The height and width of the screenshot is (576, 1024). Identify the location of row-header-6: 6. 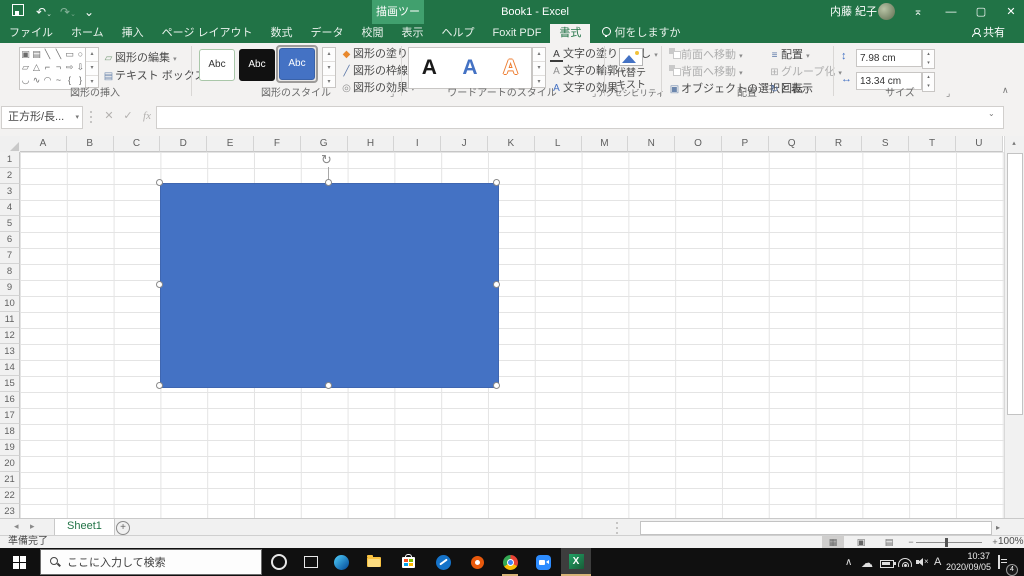
(10, 240).